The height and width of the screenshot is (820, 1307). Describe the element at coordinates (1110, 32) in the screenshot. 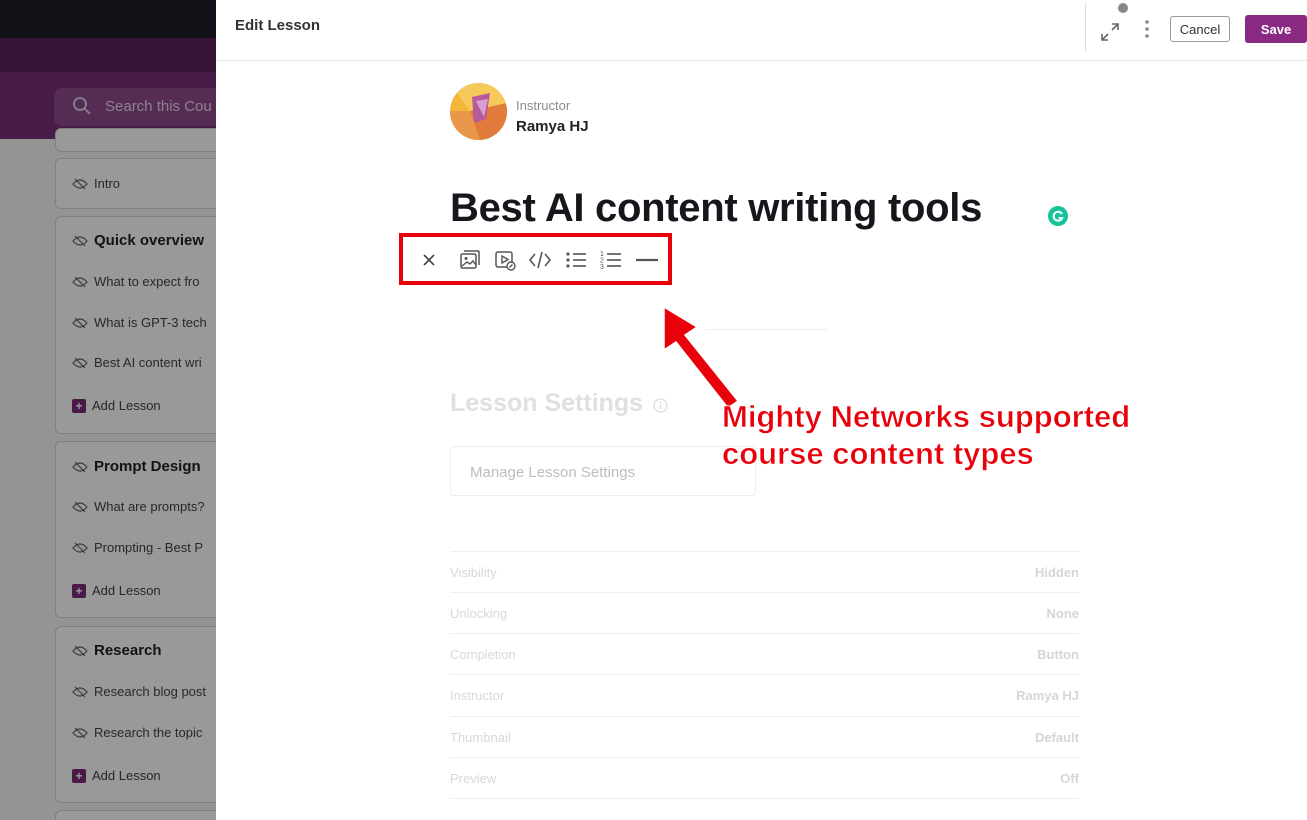

I see `expand-icon` at that location.